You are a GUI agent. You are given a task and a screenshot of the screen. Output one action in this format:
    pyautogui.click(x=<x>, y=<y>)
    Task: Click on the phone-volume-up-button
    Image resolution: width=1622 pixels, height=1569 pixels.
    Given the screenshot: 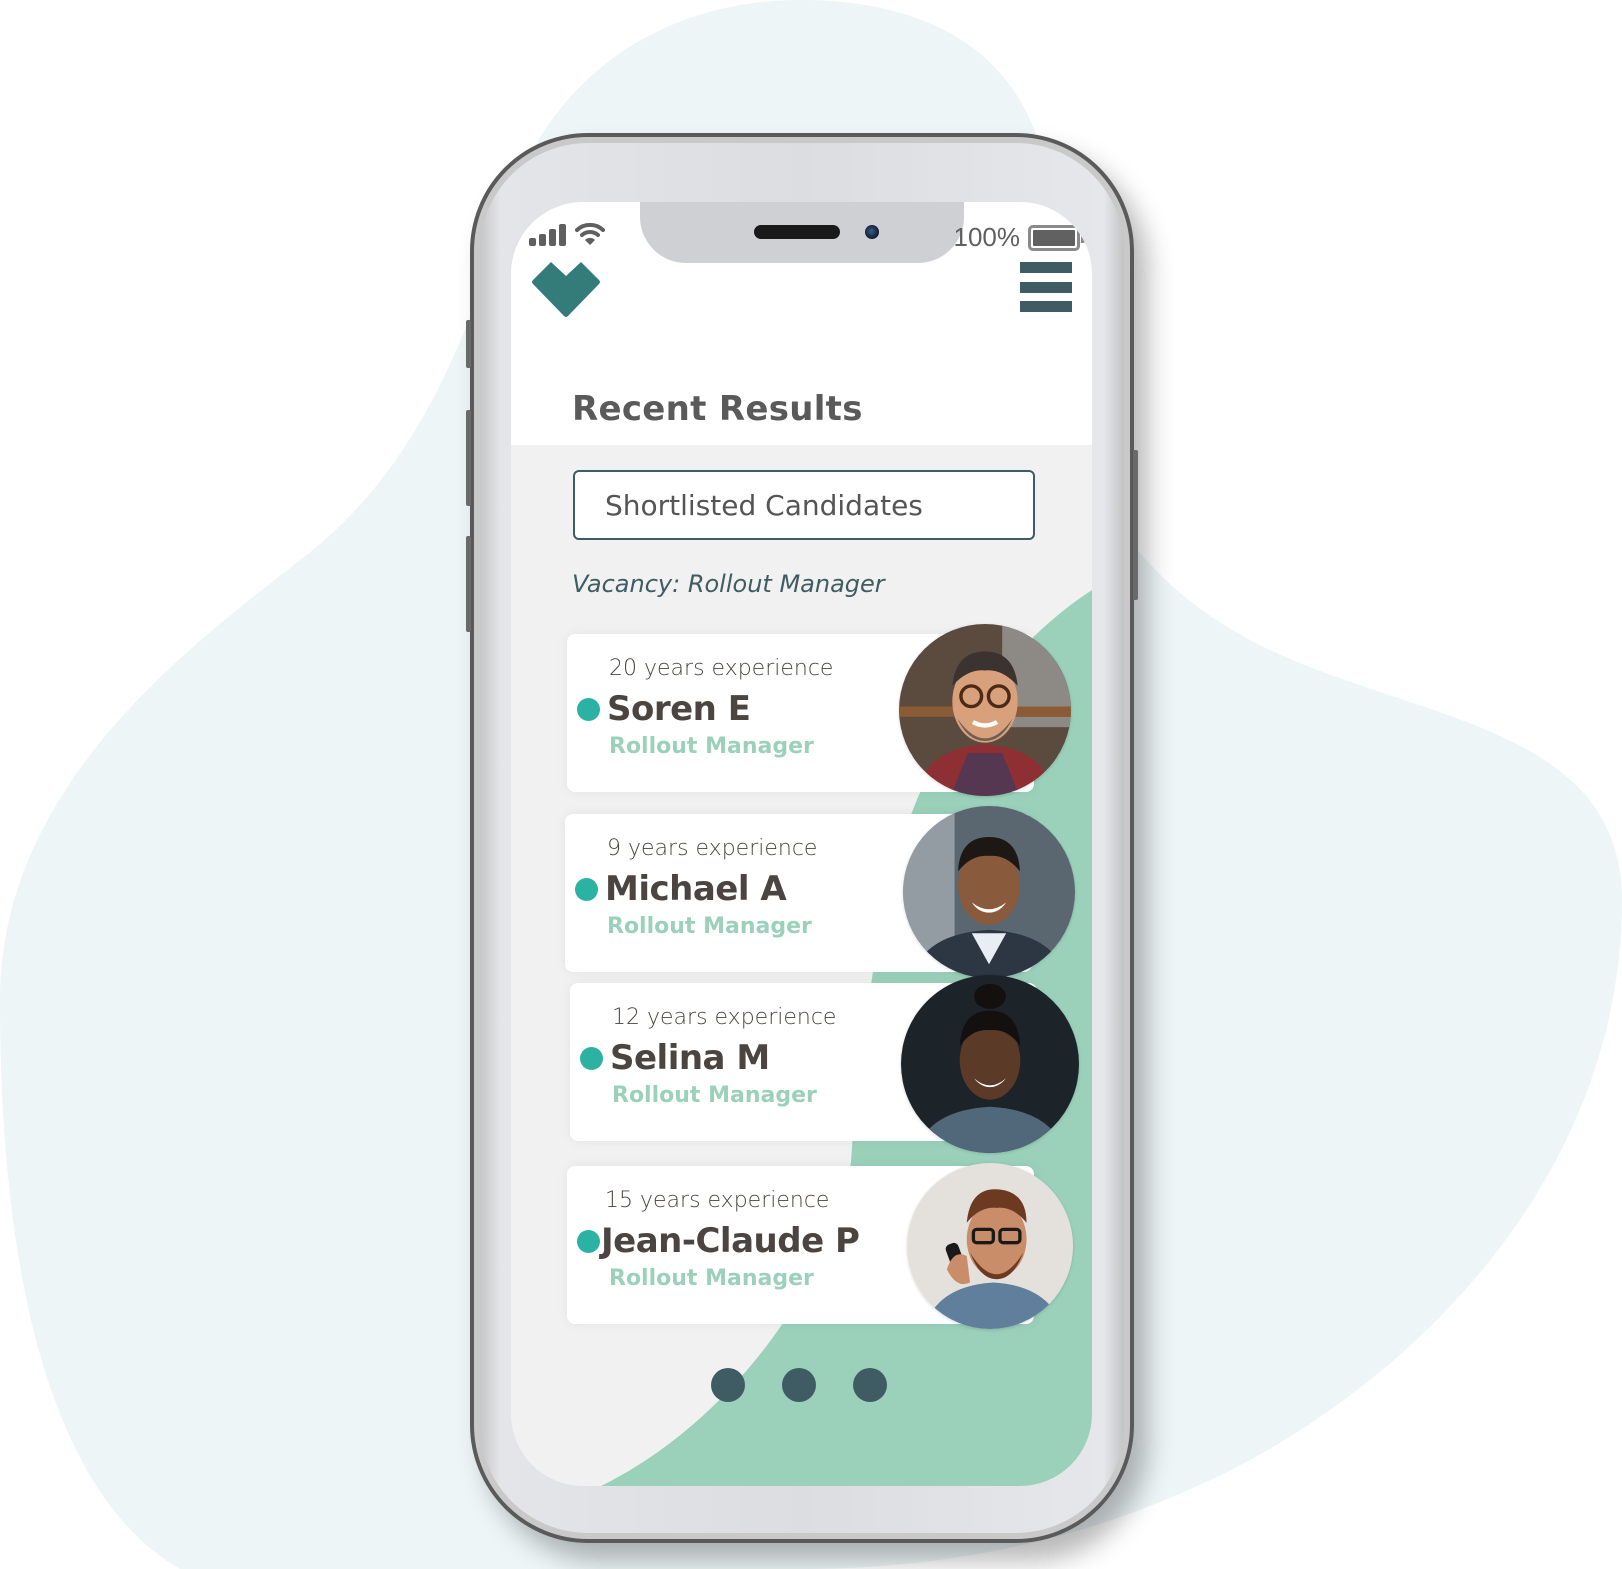 What is the action you would take?
    pyautogui.click(x=468, y=458)
    